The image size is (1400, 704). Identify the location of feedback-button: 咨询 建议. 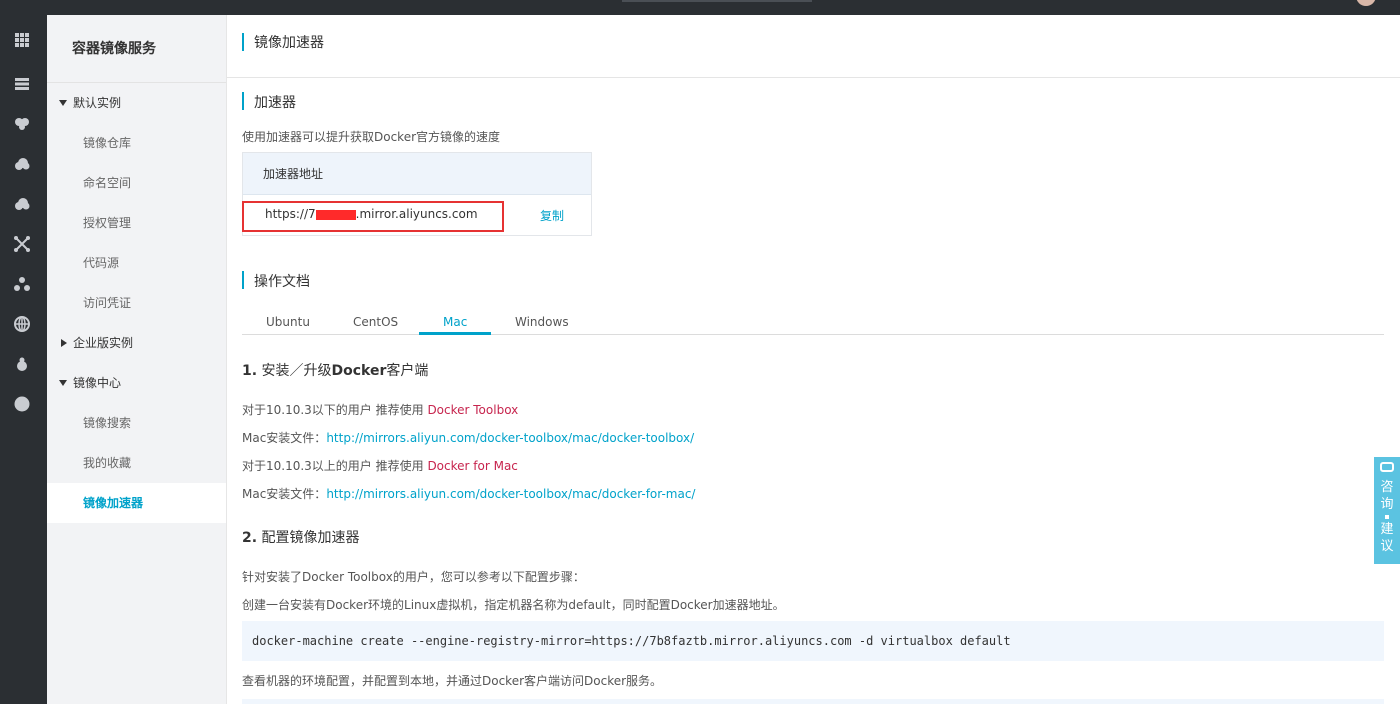
(1387, 510).